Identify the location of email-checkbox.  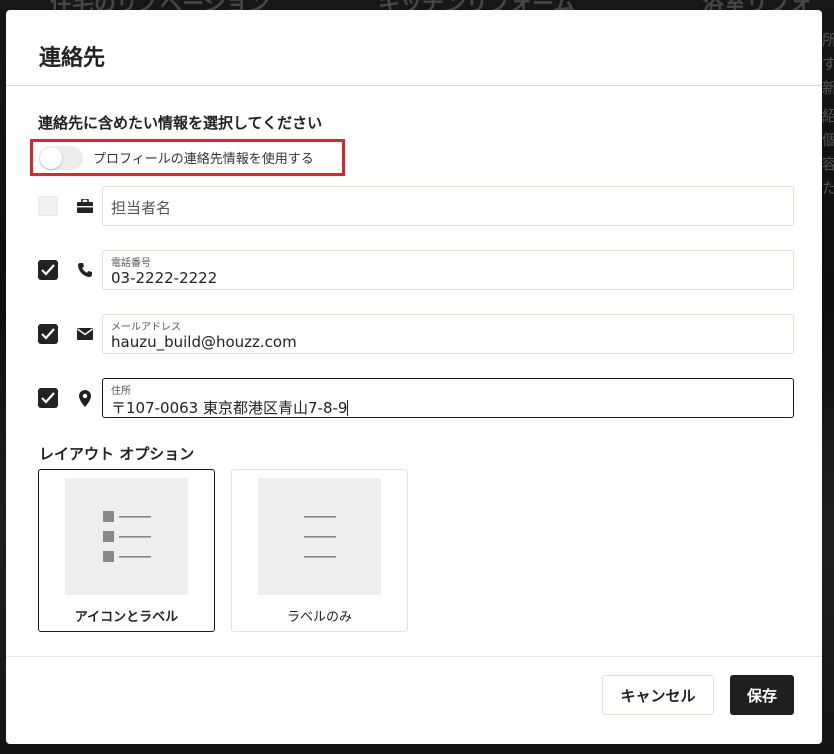
(48, 334).